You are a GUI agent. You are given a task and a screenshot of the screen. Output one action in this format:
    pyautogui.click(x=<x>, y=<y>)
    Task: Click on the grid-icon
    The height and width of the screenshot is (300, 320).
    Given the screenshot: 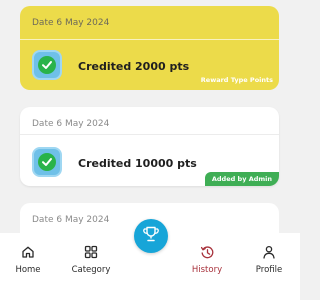 What is the action you would take?
    pyautogui.click(x=91, y=253)
    